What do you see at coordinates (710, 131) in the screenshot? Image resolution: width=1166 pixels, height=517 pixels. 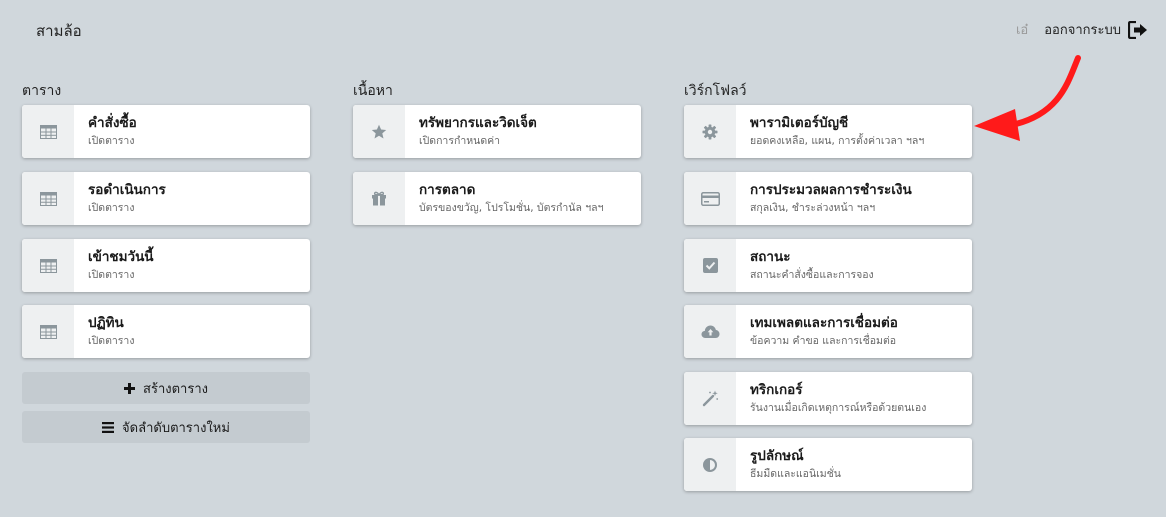 I see `gear-icon` at bounding box center [710, 131].